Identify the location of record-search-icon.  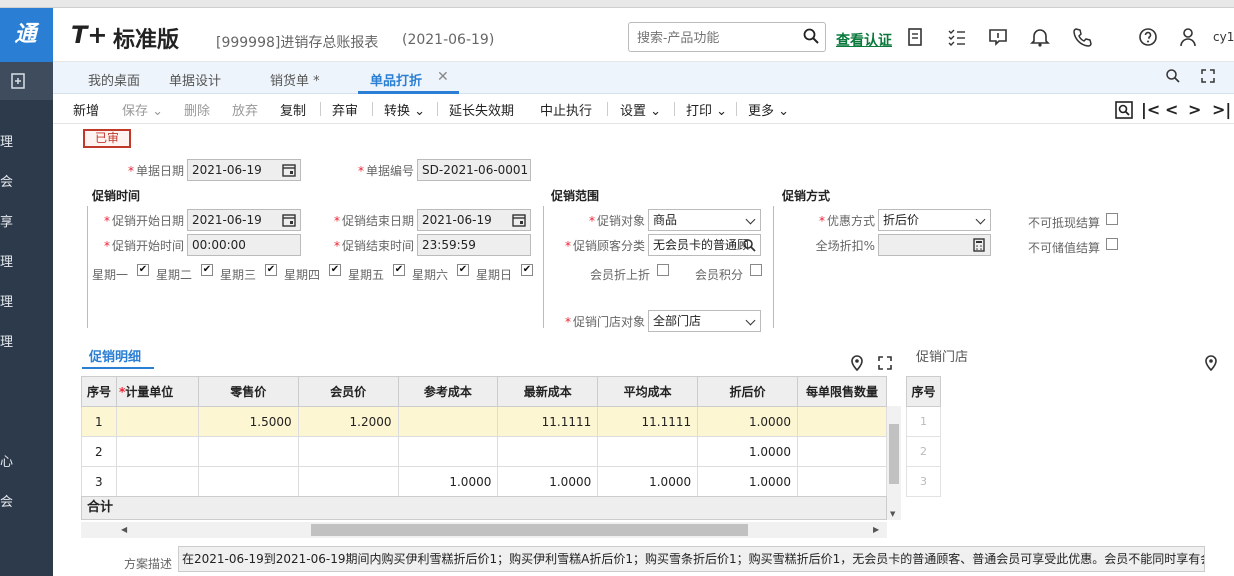
(1124, 110).